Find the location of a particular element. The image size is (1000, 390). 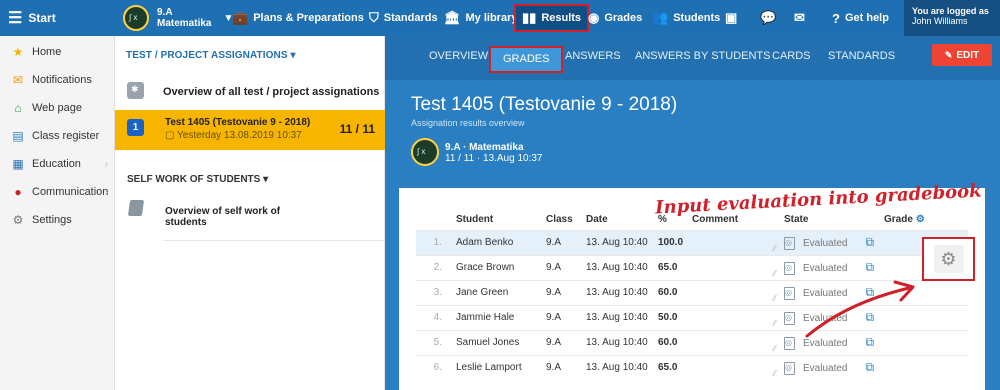

nav-label: My library is located at coordinates (491, 18).